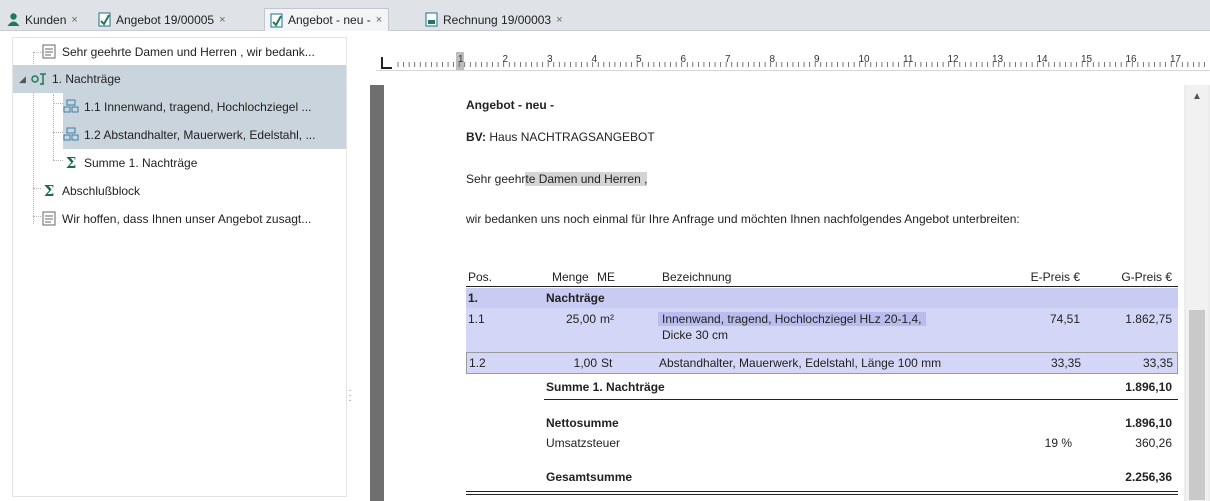 The width and height of the screenshot is (1210, 501). What do you see at coordinates (585, 363) in the screenshot?
I see `row-menge: 1,00` at bounding box center [585, 363].